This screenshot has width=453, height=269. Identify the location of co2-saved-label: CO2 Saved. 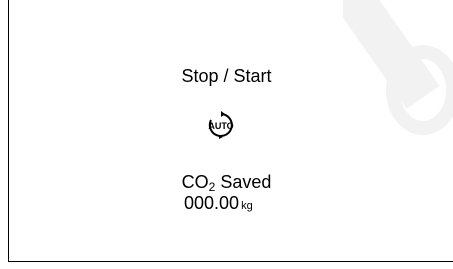
(226, 183).